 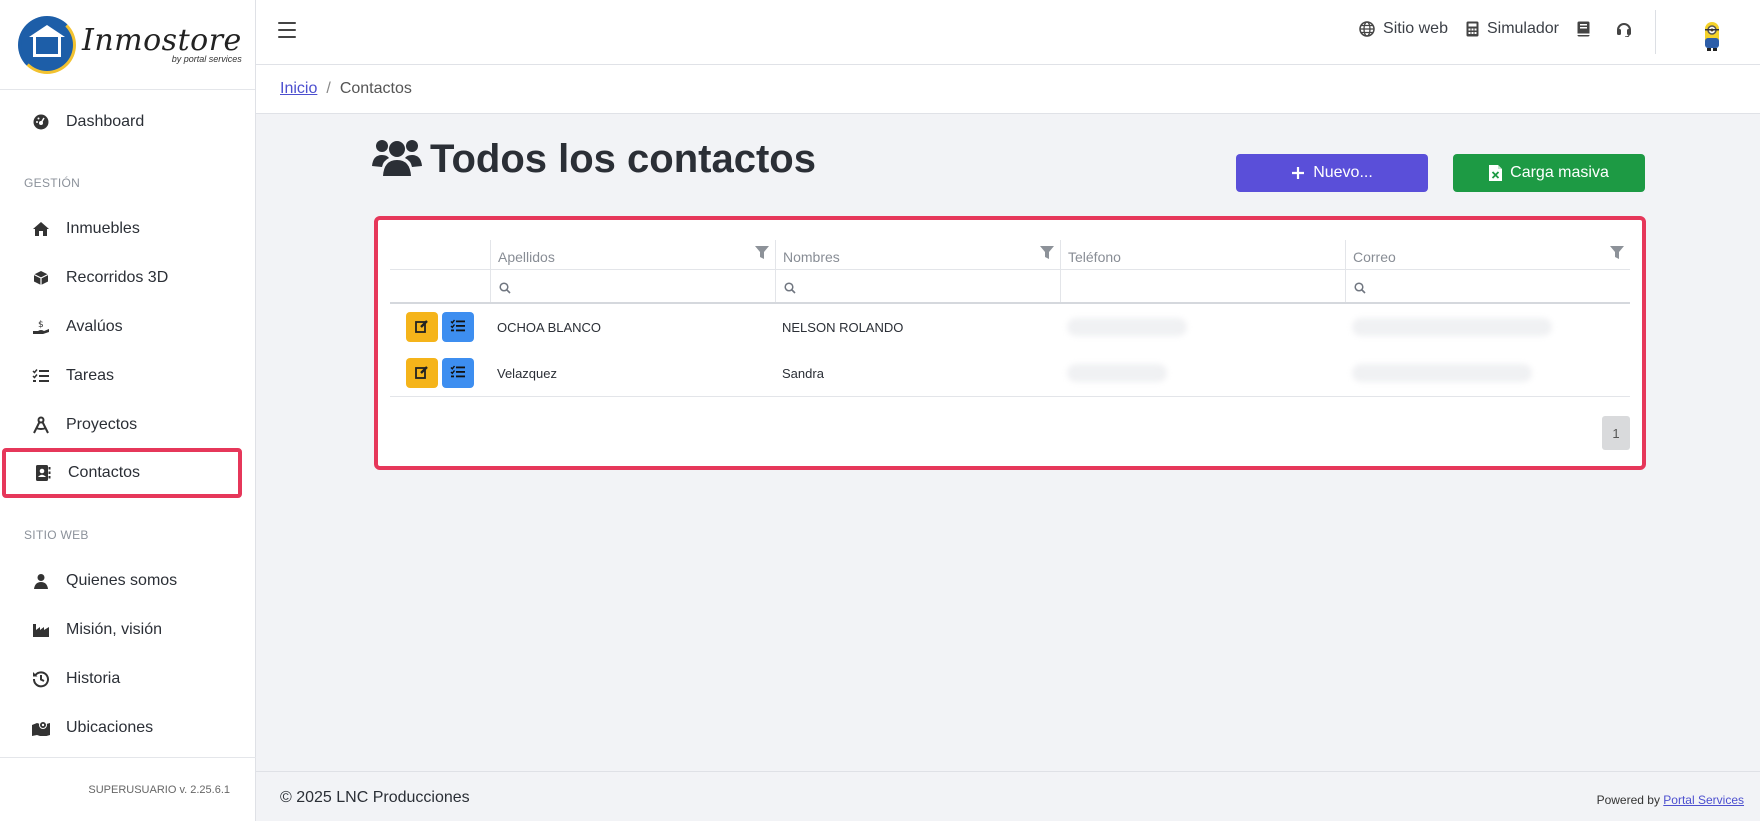 I want to click on pagination-page-button: 1, so click(x=1616, y=433).